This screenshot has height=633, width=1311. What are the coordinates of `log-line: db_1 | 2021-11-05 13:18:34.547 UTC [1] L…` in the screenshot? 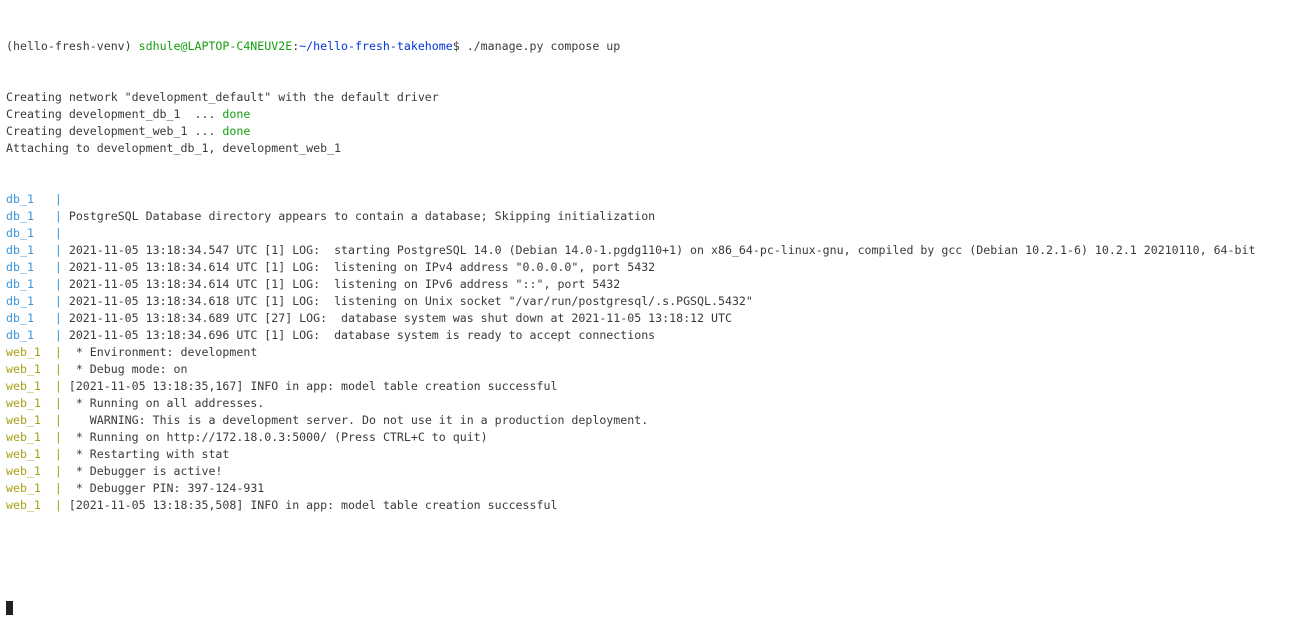 It's located at (630, 250).